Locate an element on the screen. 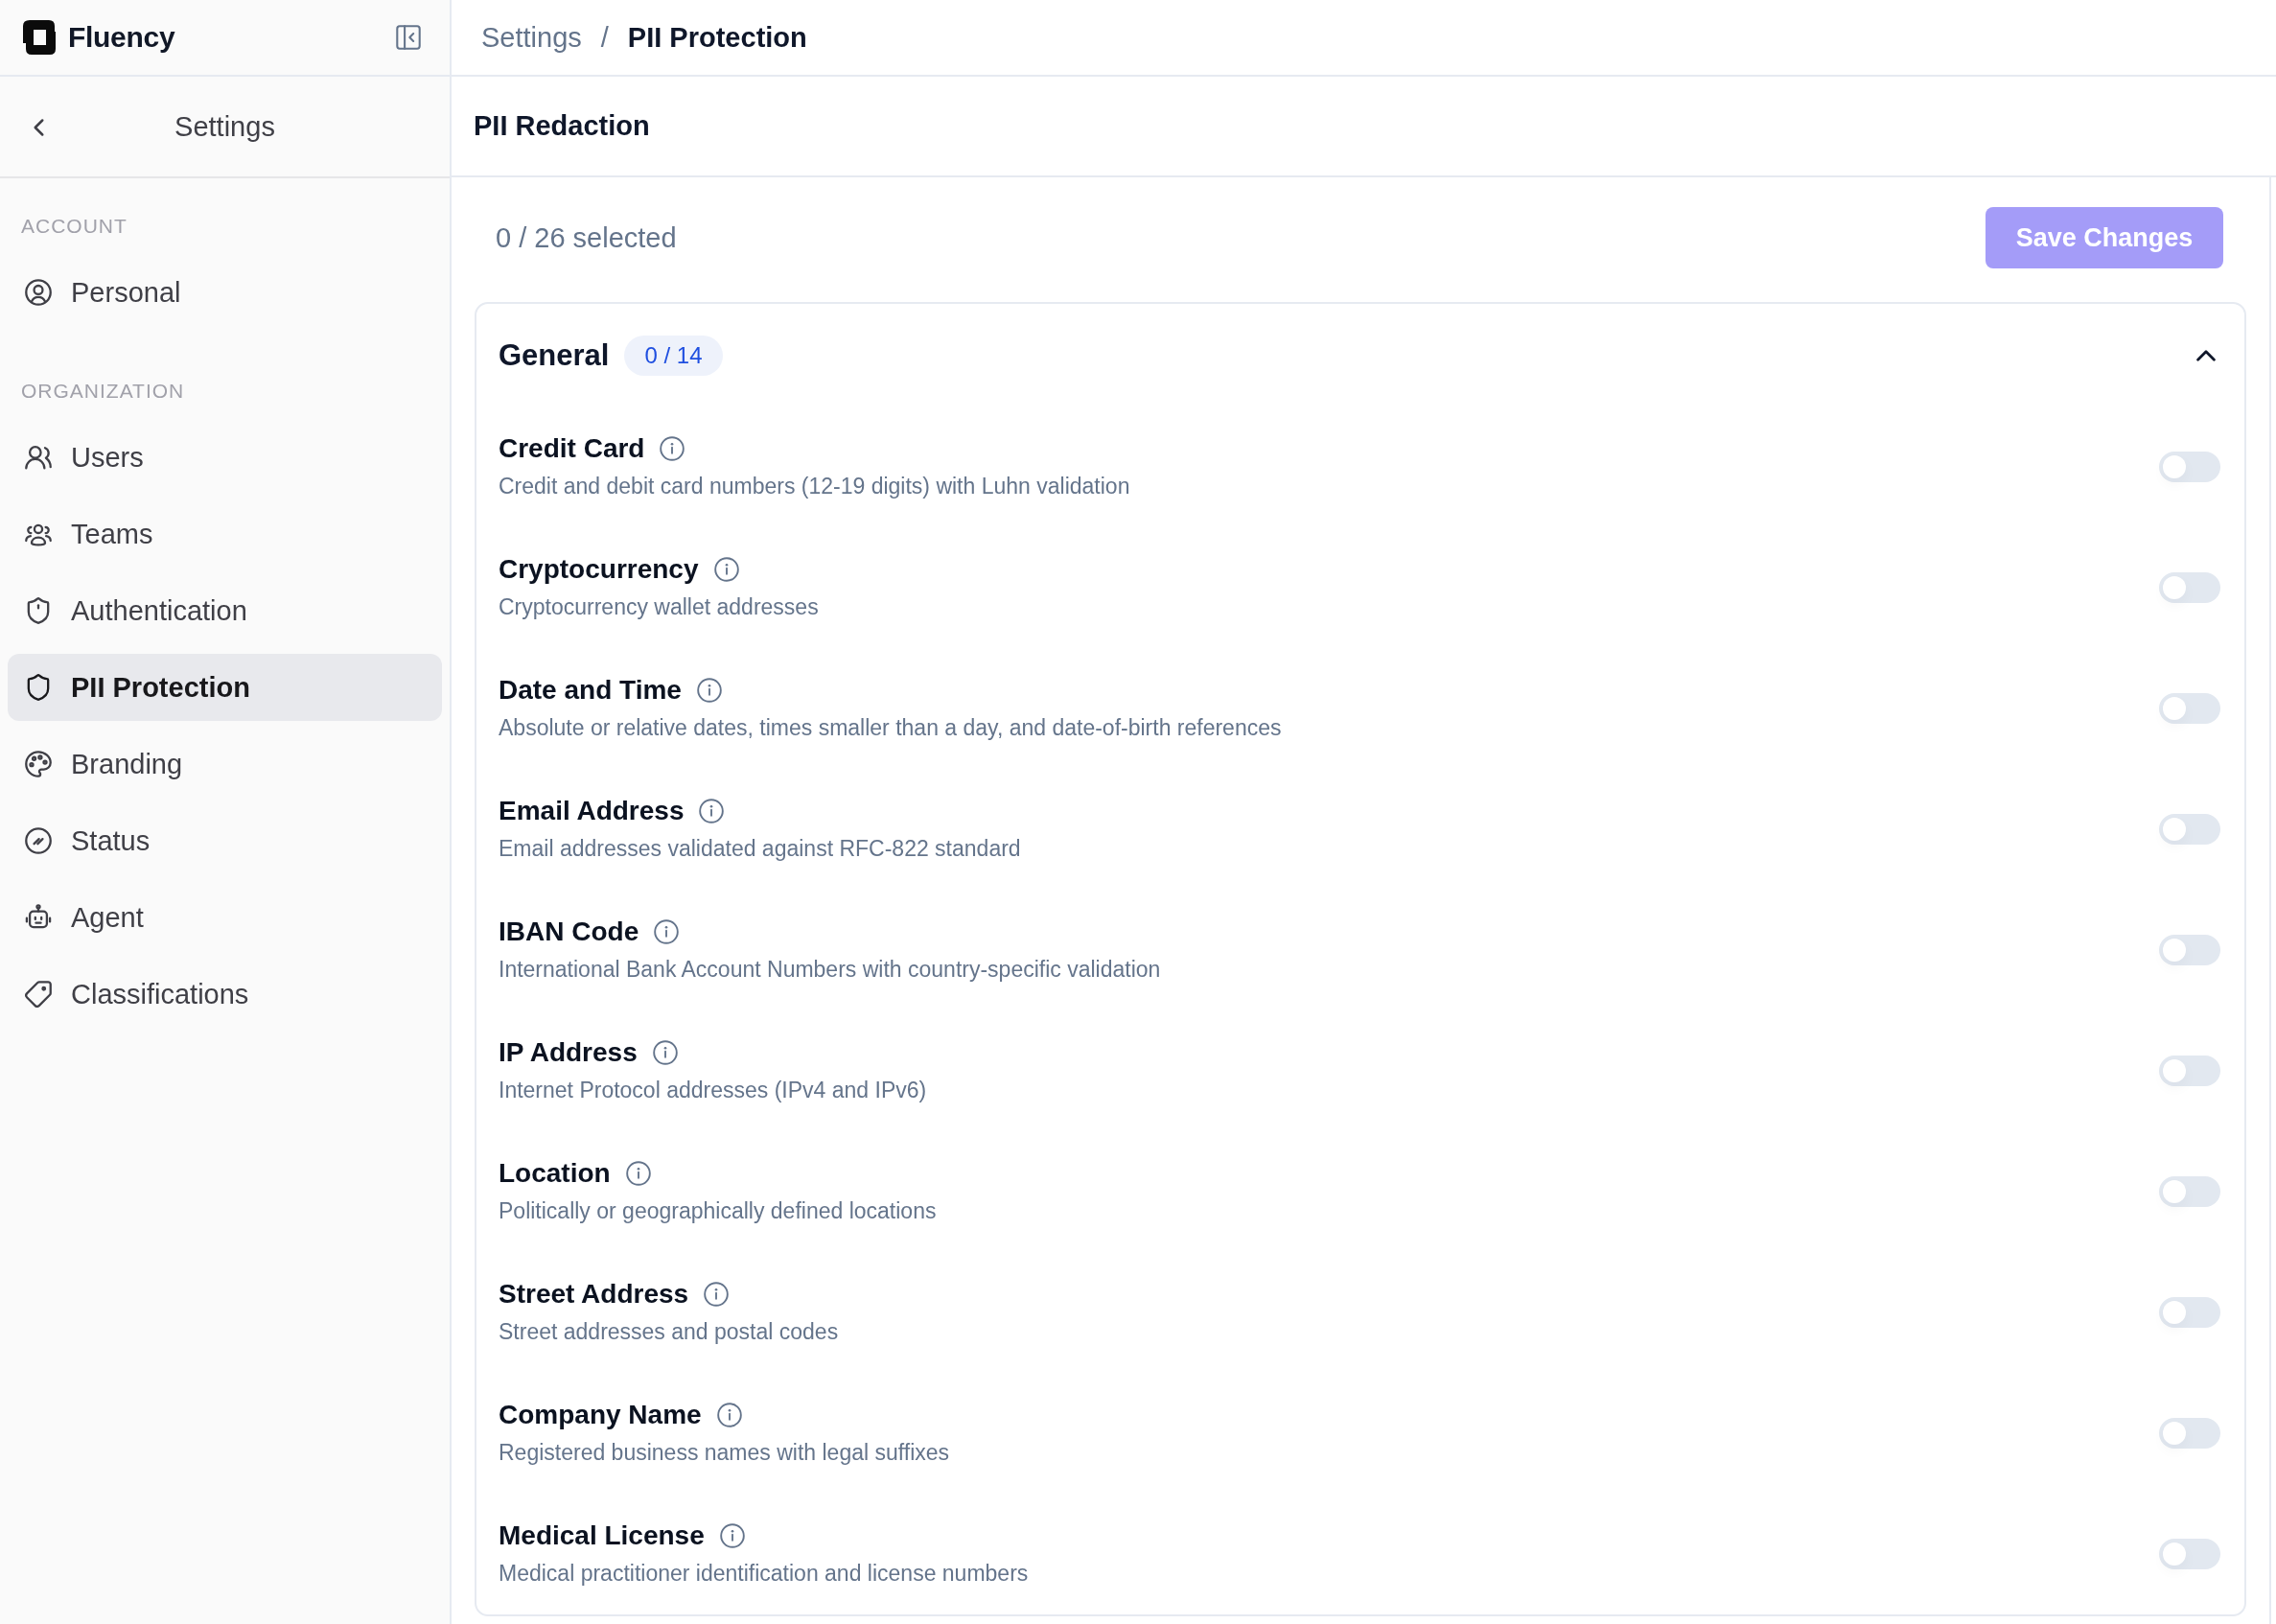 The height and width of the screenshot is (1624, 2276). palette-icon is located at coordinates (38, 764).